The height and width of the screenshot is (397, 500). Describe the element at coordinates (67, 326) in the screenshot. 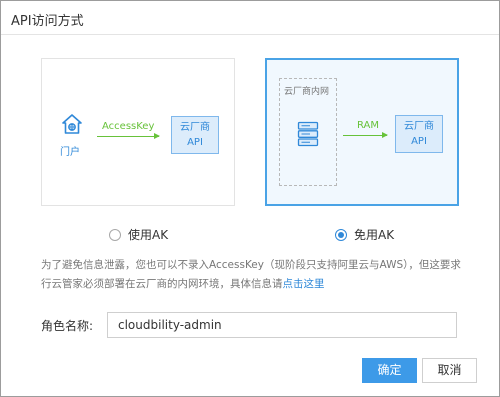

I see `role-name-label: 角色名称:` at that location.